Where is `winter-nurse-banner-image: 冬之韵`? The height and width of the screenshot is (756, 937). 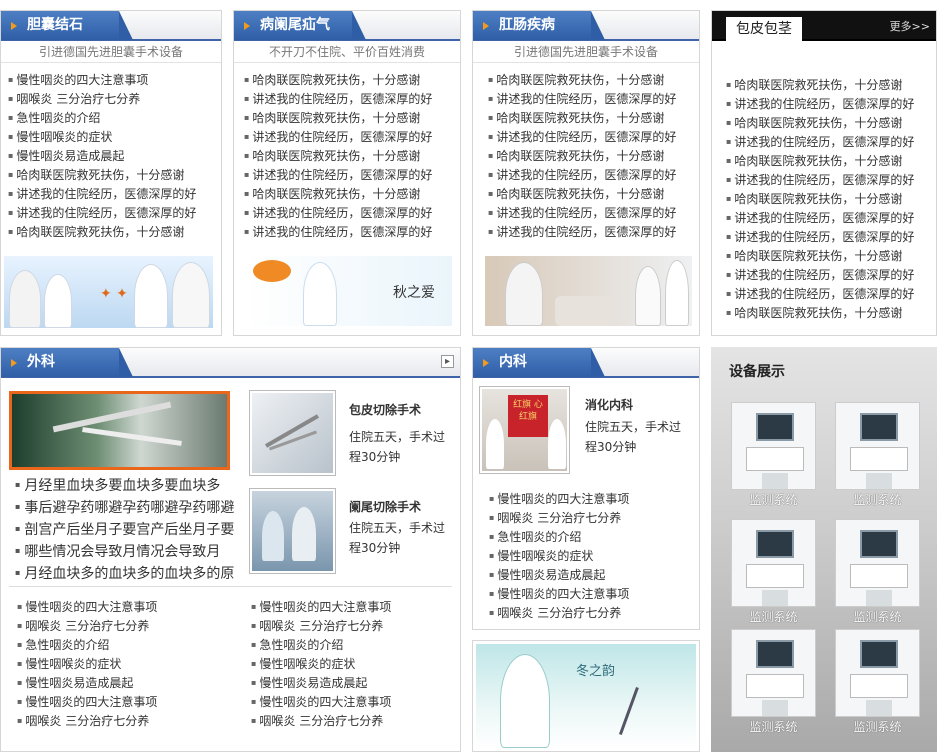 winter-nurse-banner-image: 冬之韵 is located at coordinates (586, 696).